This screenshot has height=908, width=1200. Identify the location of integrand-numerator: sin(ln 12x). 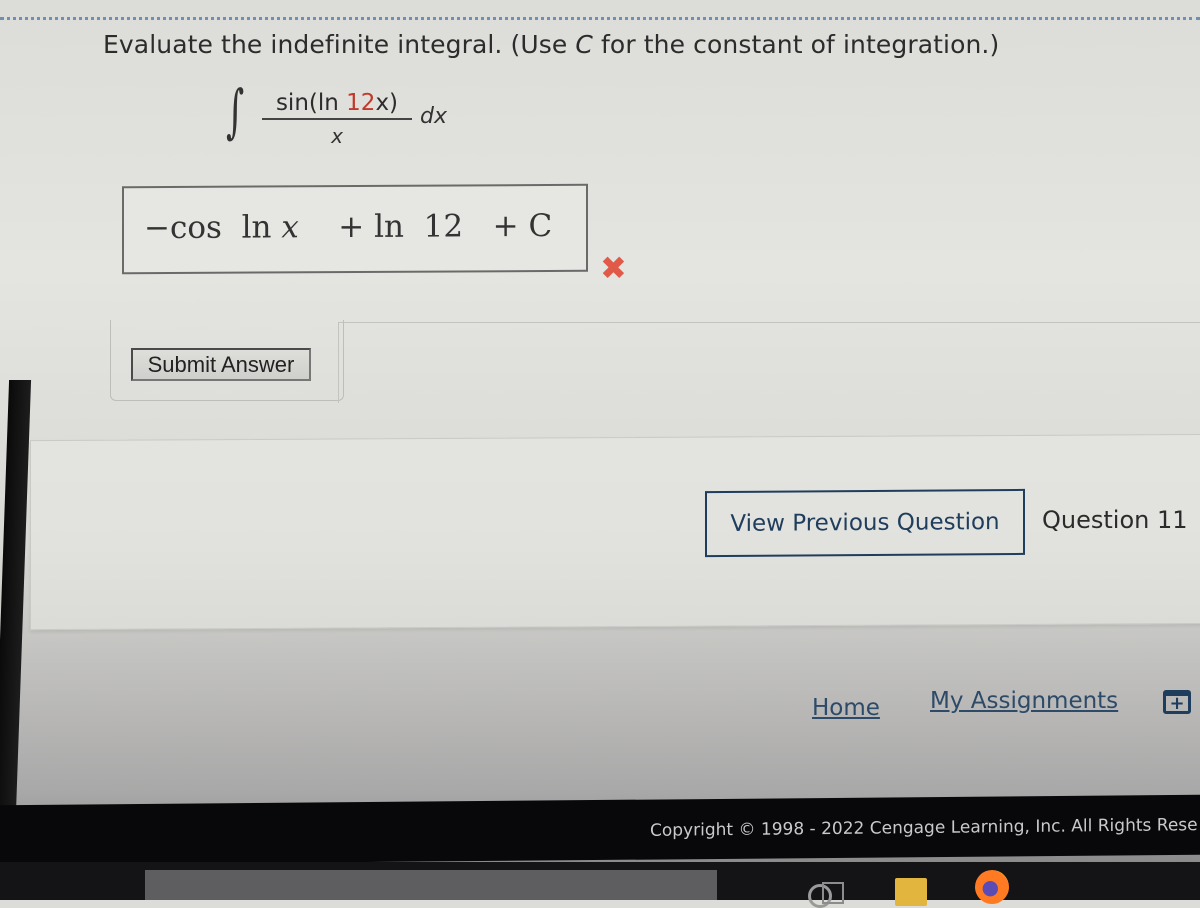
(337, 103).